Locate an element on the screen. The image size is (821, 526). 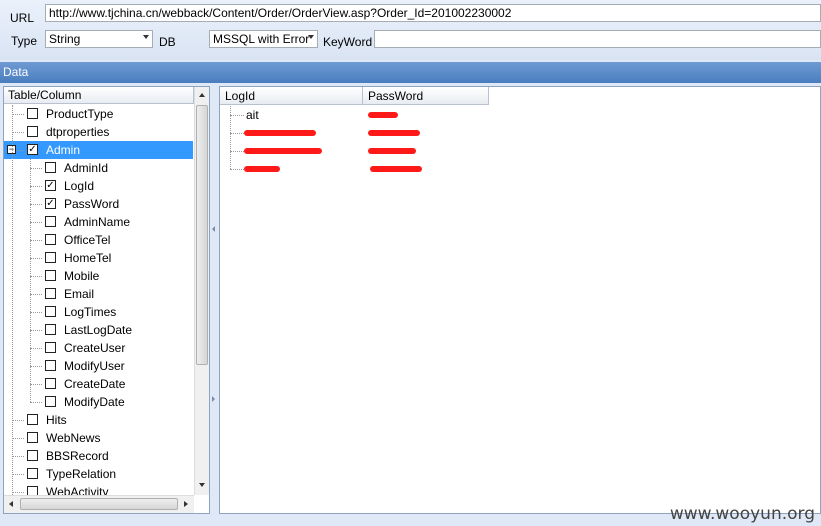
grid-column-password: PassWord is located at coordinates (426, 96).